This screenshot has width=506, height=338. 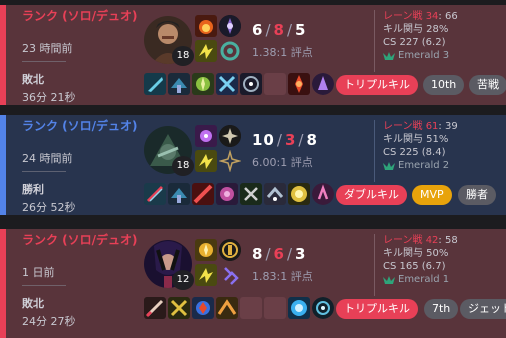 I want to click on kill-participation: キル関与 51%, so click(x=416, y=139).